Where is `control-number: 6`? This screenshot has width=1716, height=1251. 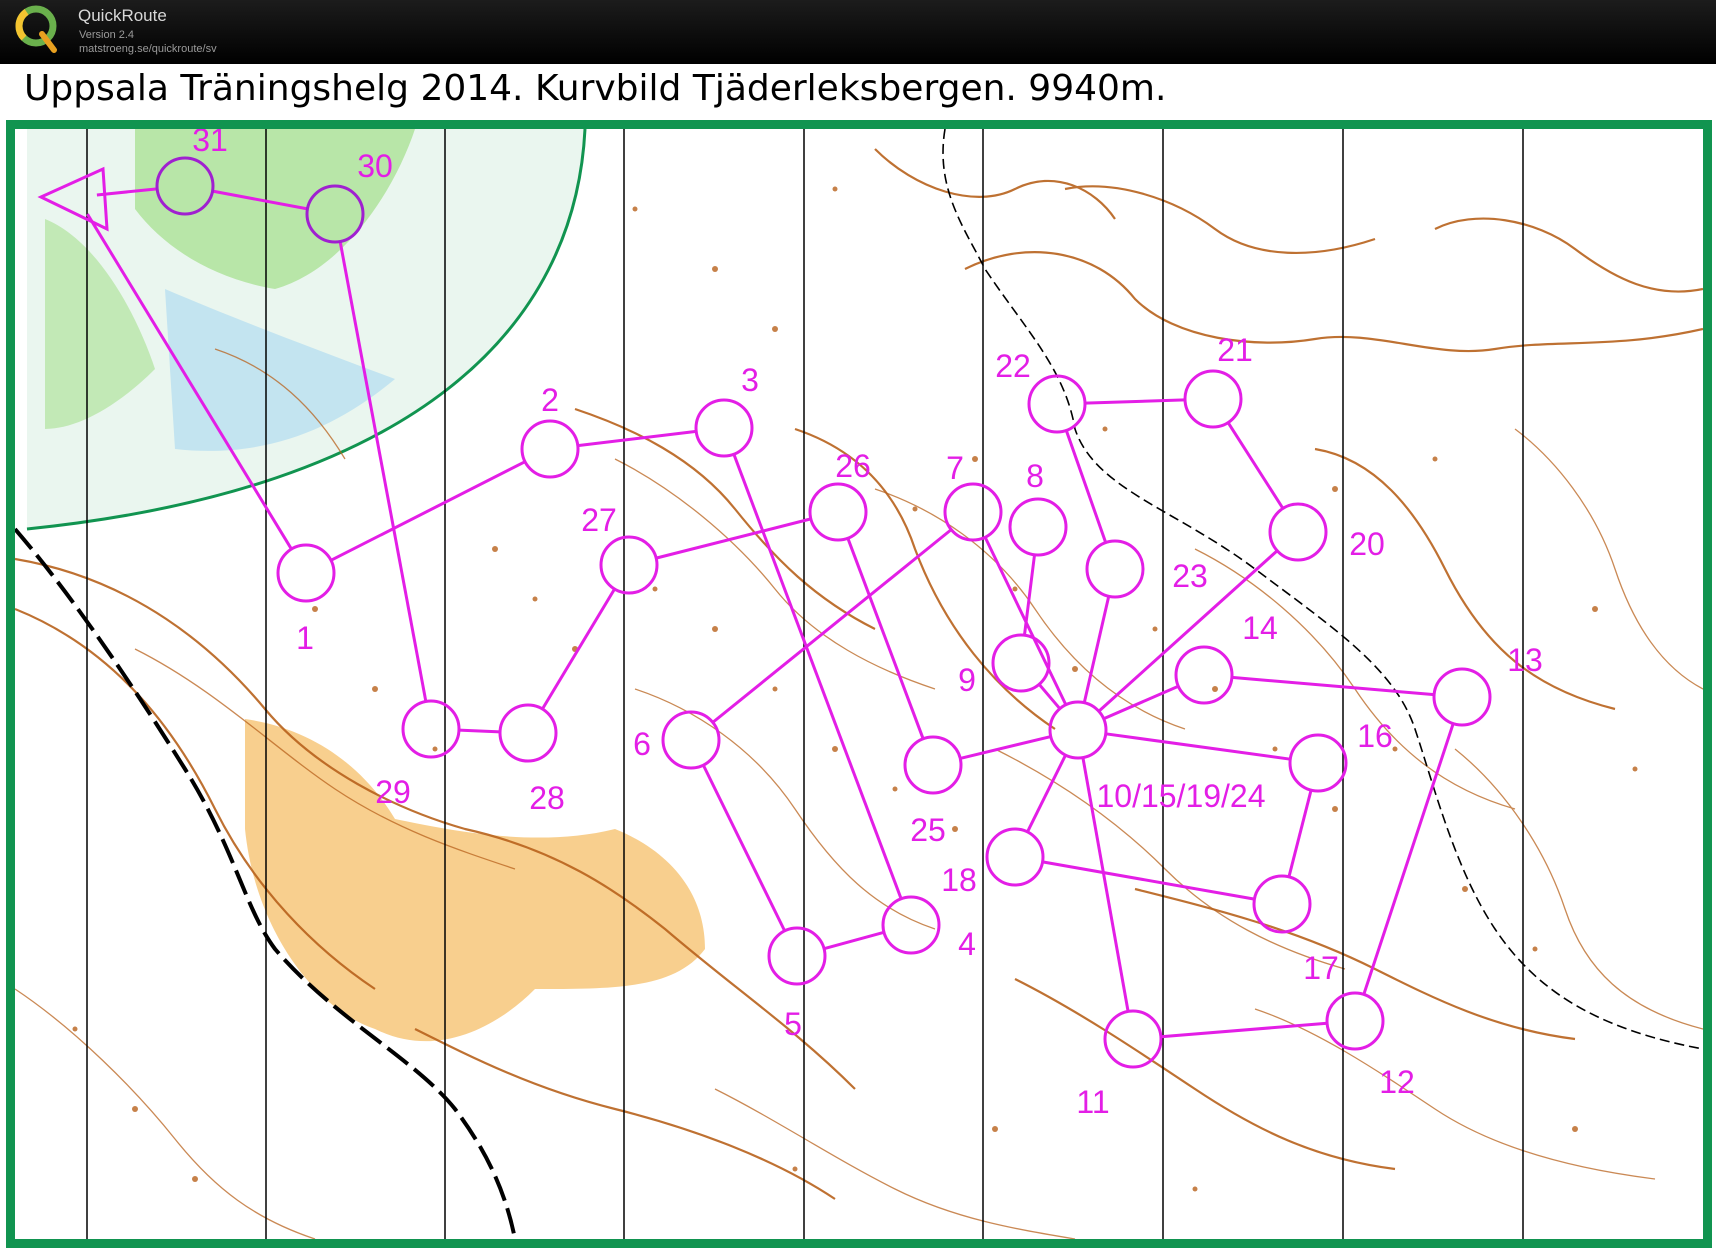
control-number: 6 is located at coordinates (642, 744).